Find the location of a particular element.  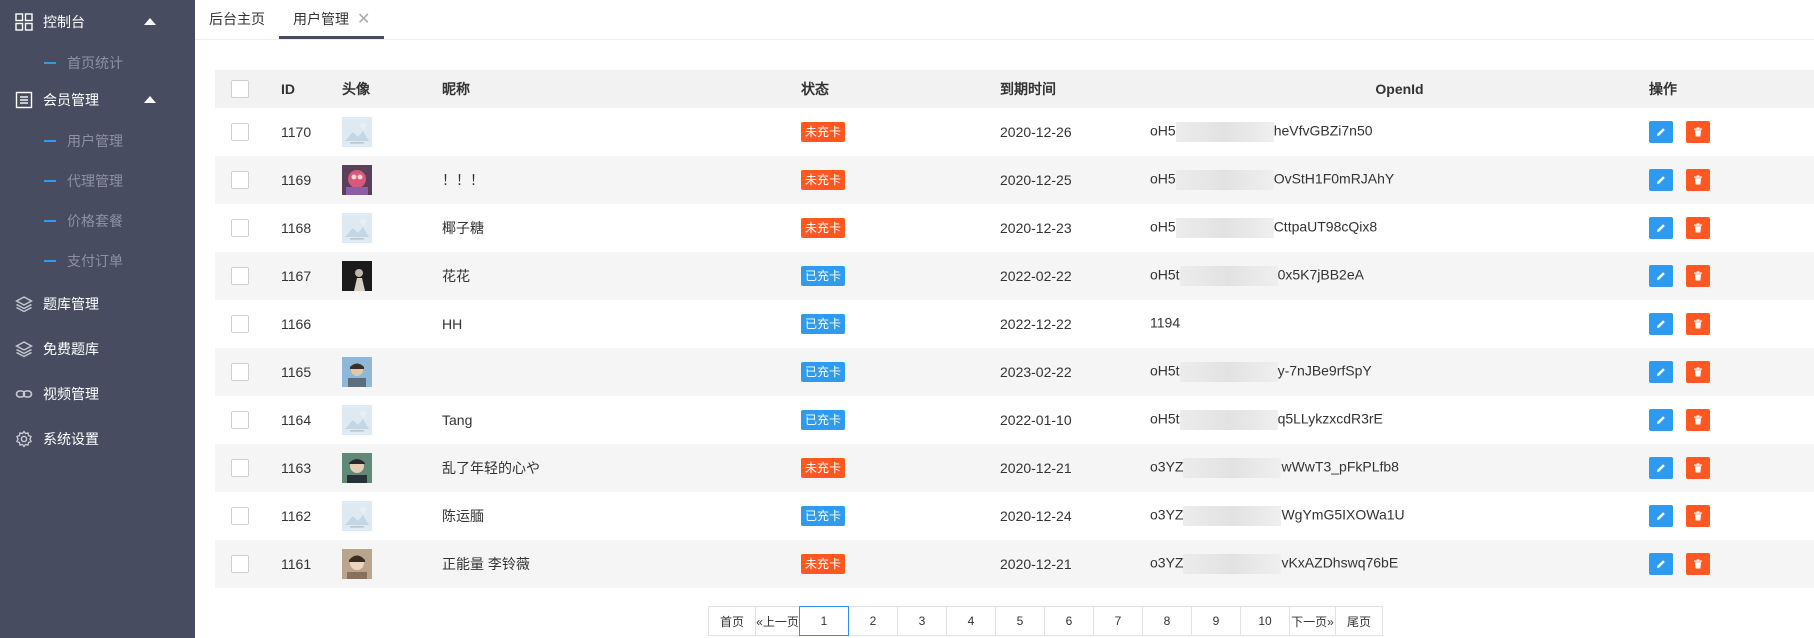

close-icon: ✕ is located at coordinates (363, 19).